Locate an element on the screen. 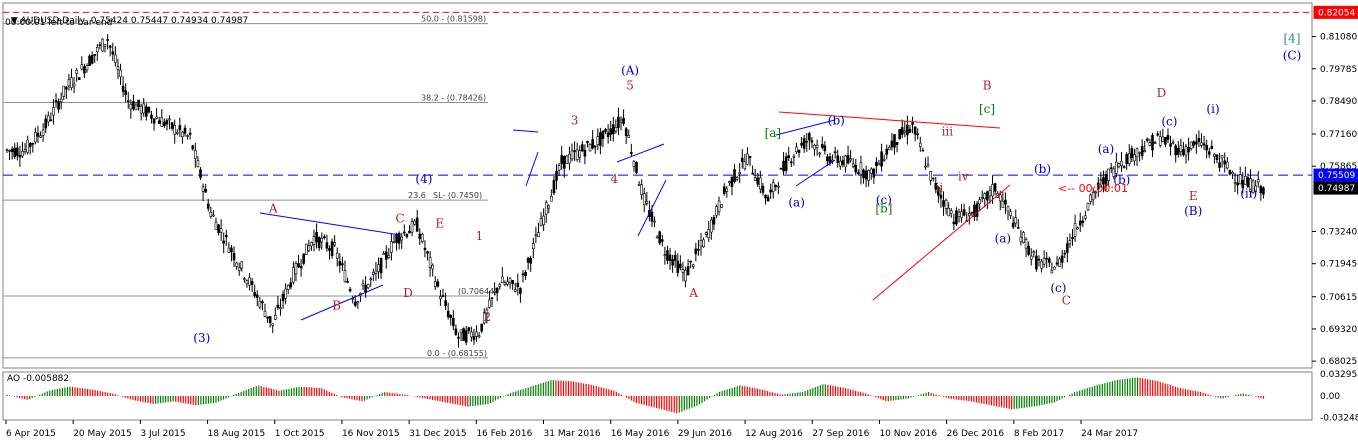 This screenshot has height=444, width=1358. ao-tick-label: -0.032482 is located at coordinates (1339, 419).